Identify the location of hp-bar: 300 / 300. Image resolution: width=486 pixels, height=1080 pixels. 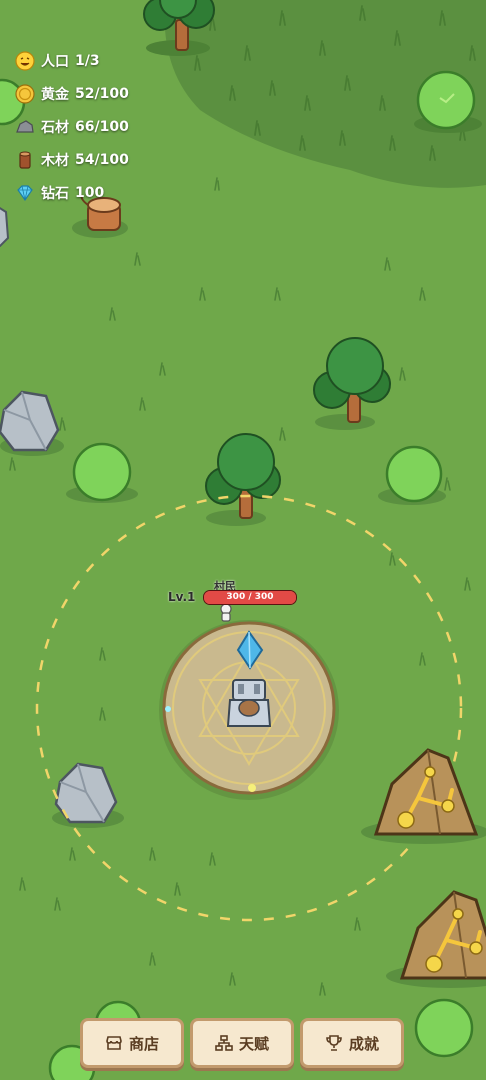
(250, 597).